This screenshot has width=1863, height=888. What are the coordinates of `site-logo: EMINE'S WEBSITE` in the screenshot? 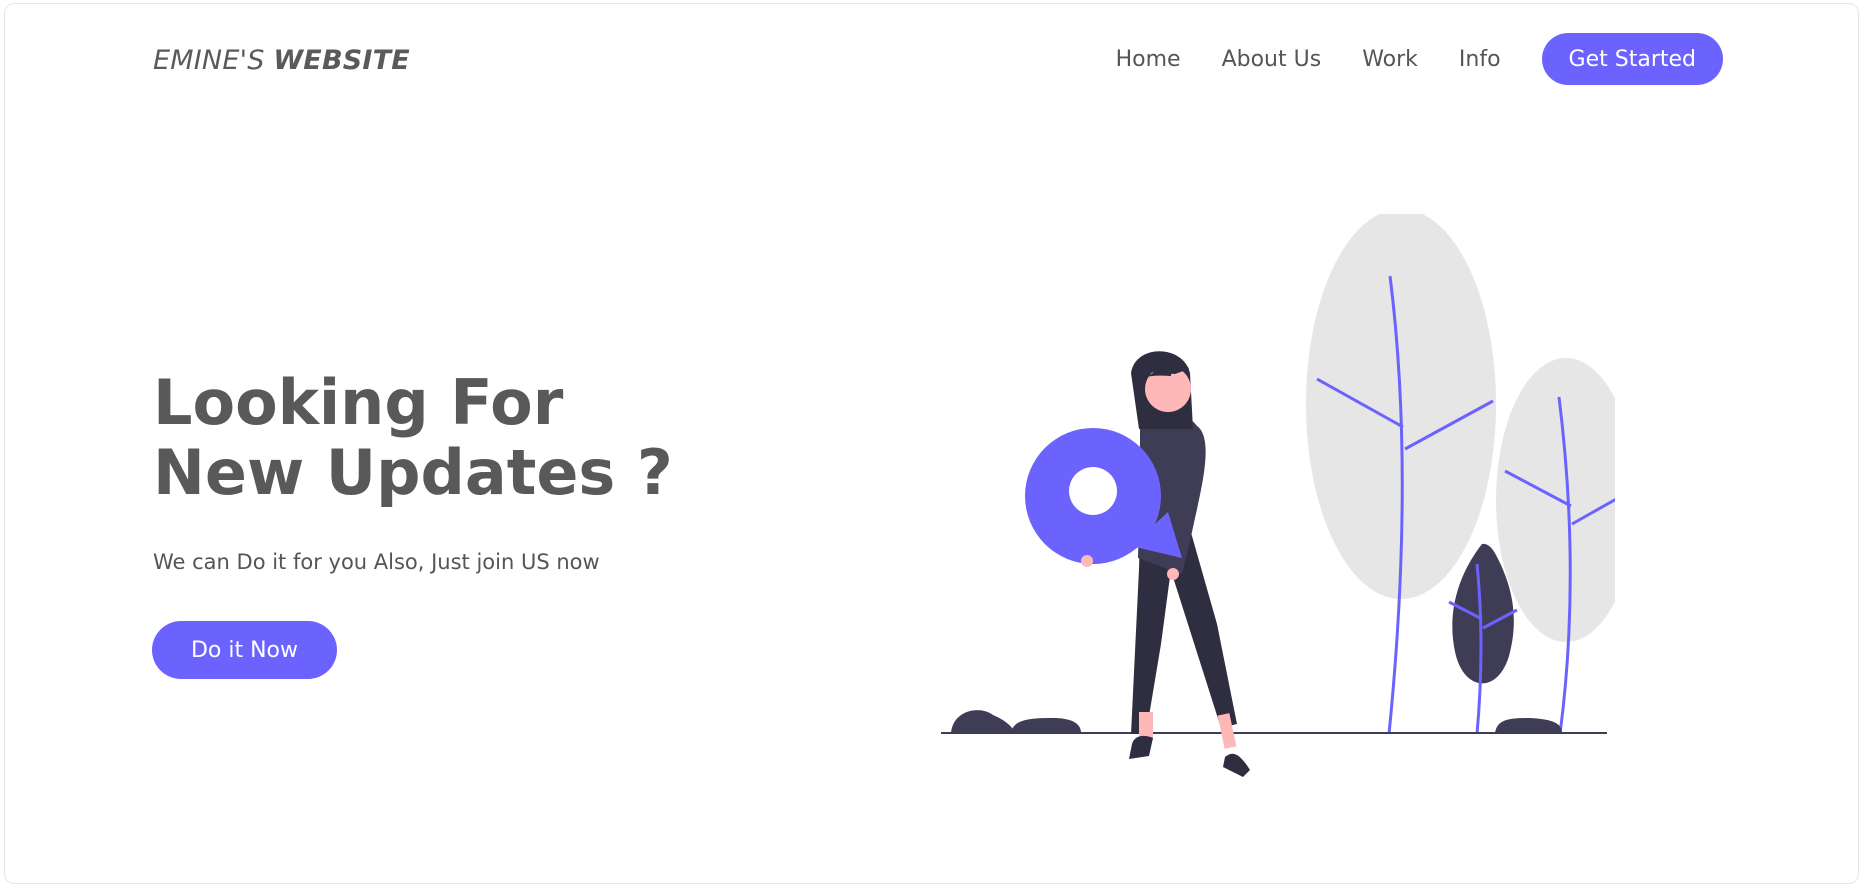 It's located at (281, 60).